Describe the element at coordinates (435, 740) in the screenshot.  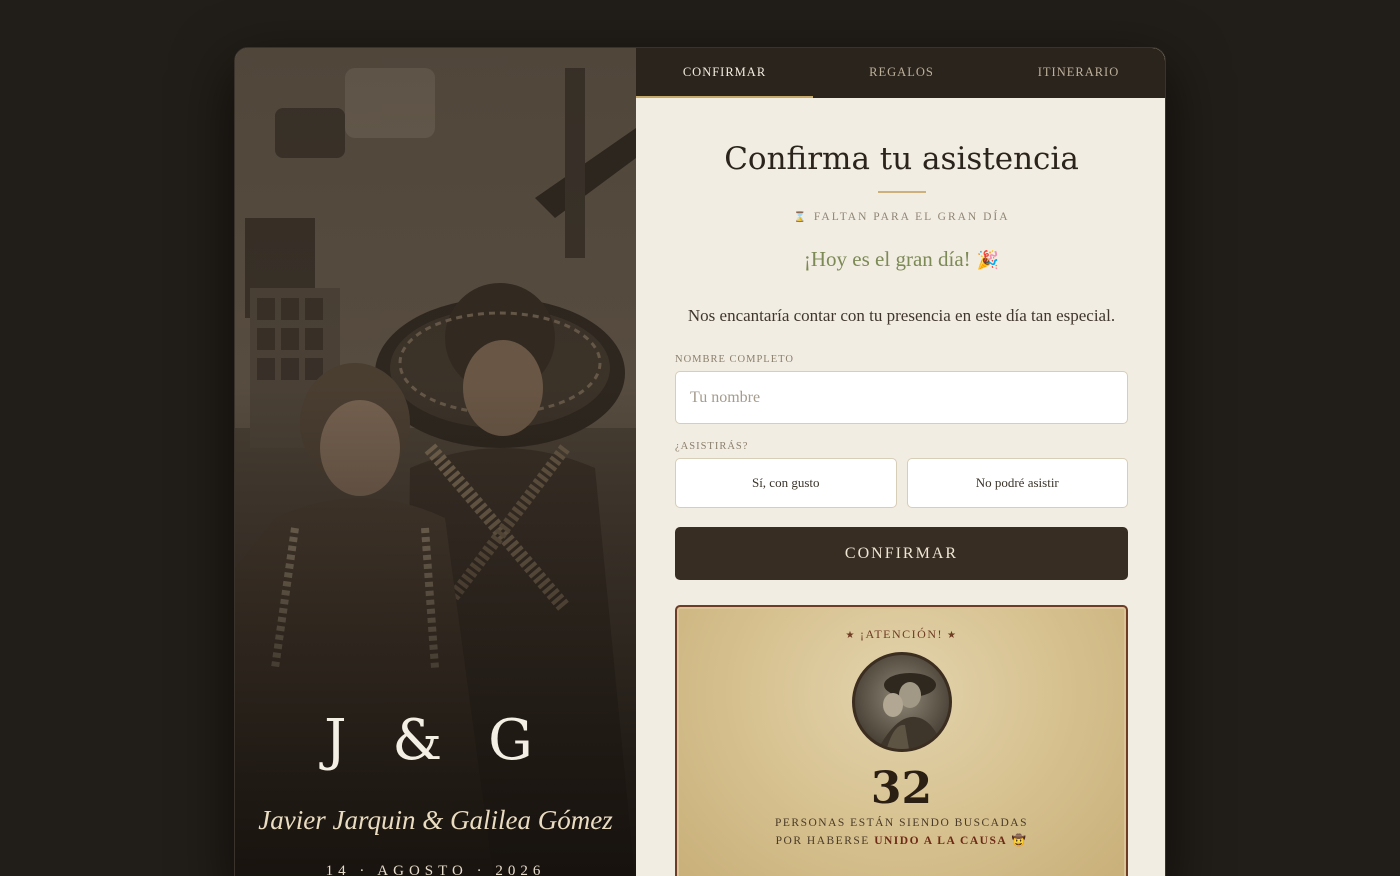
I see `couple-monogram: J & G` at that location.